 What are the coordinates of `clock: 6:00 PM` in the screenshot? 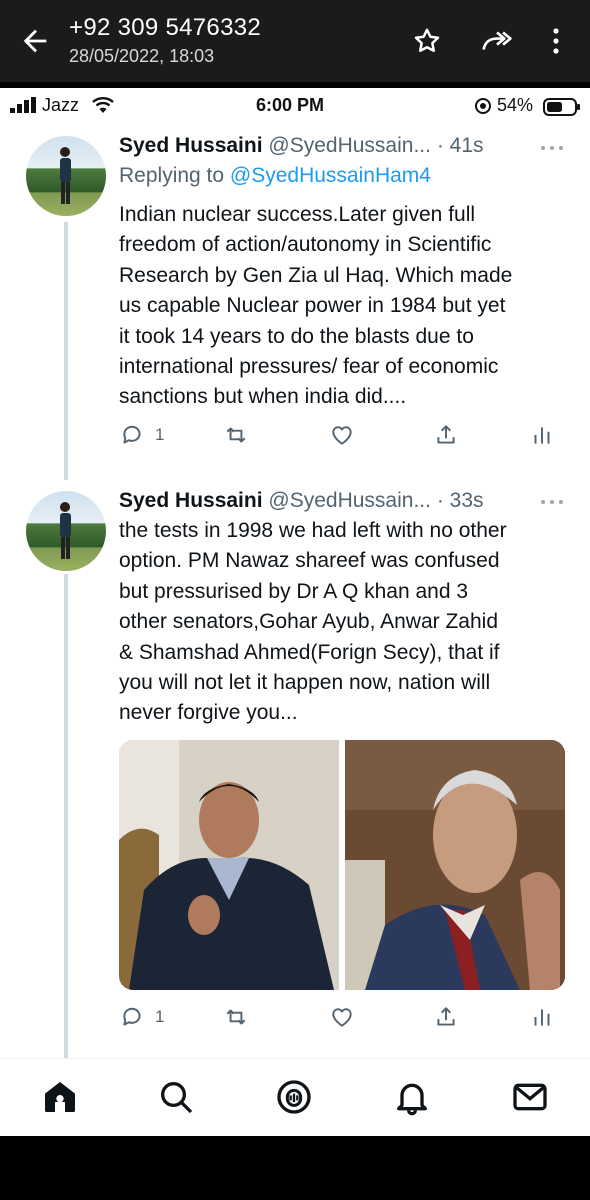 It's located at (290, 105).